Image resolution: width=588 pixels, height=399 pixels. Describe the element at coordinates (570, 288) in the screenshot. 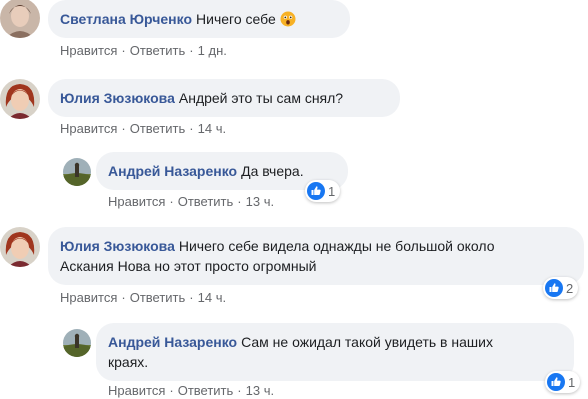

I see `reaction-number: 2` at that location.